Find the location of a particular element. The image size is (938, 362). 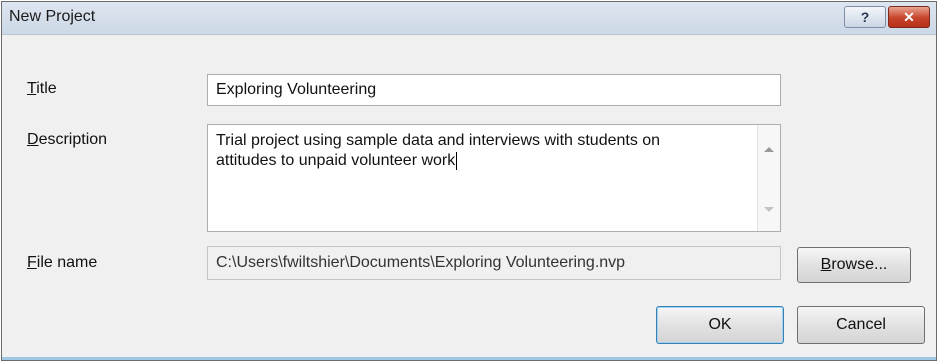

title-input-value: Exploring Volunteering is located at coordinates (296, 89).